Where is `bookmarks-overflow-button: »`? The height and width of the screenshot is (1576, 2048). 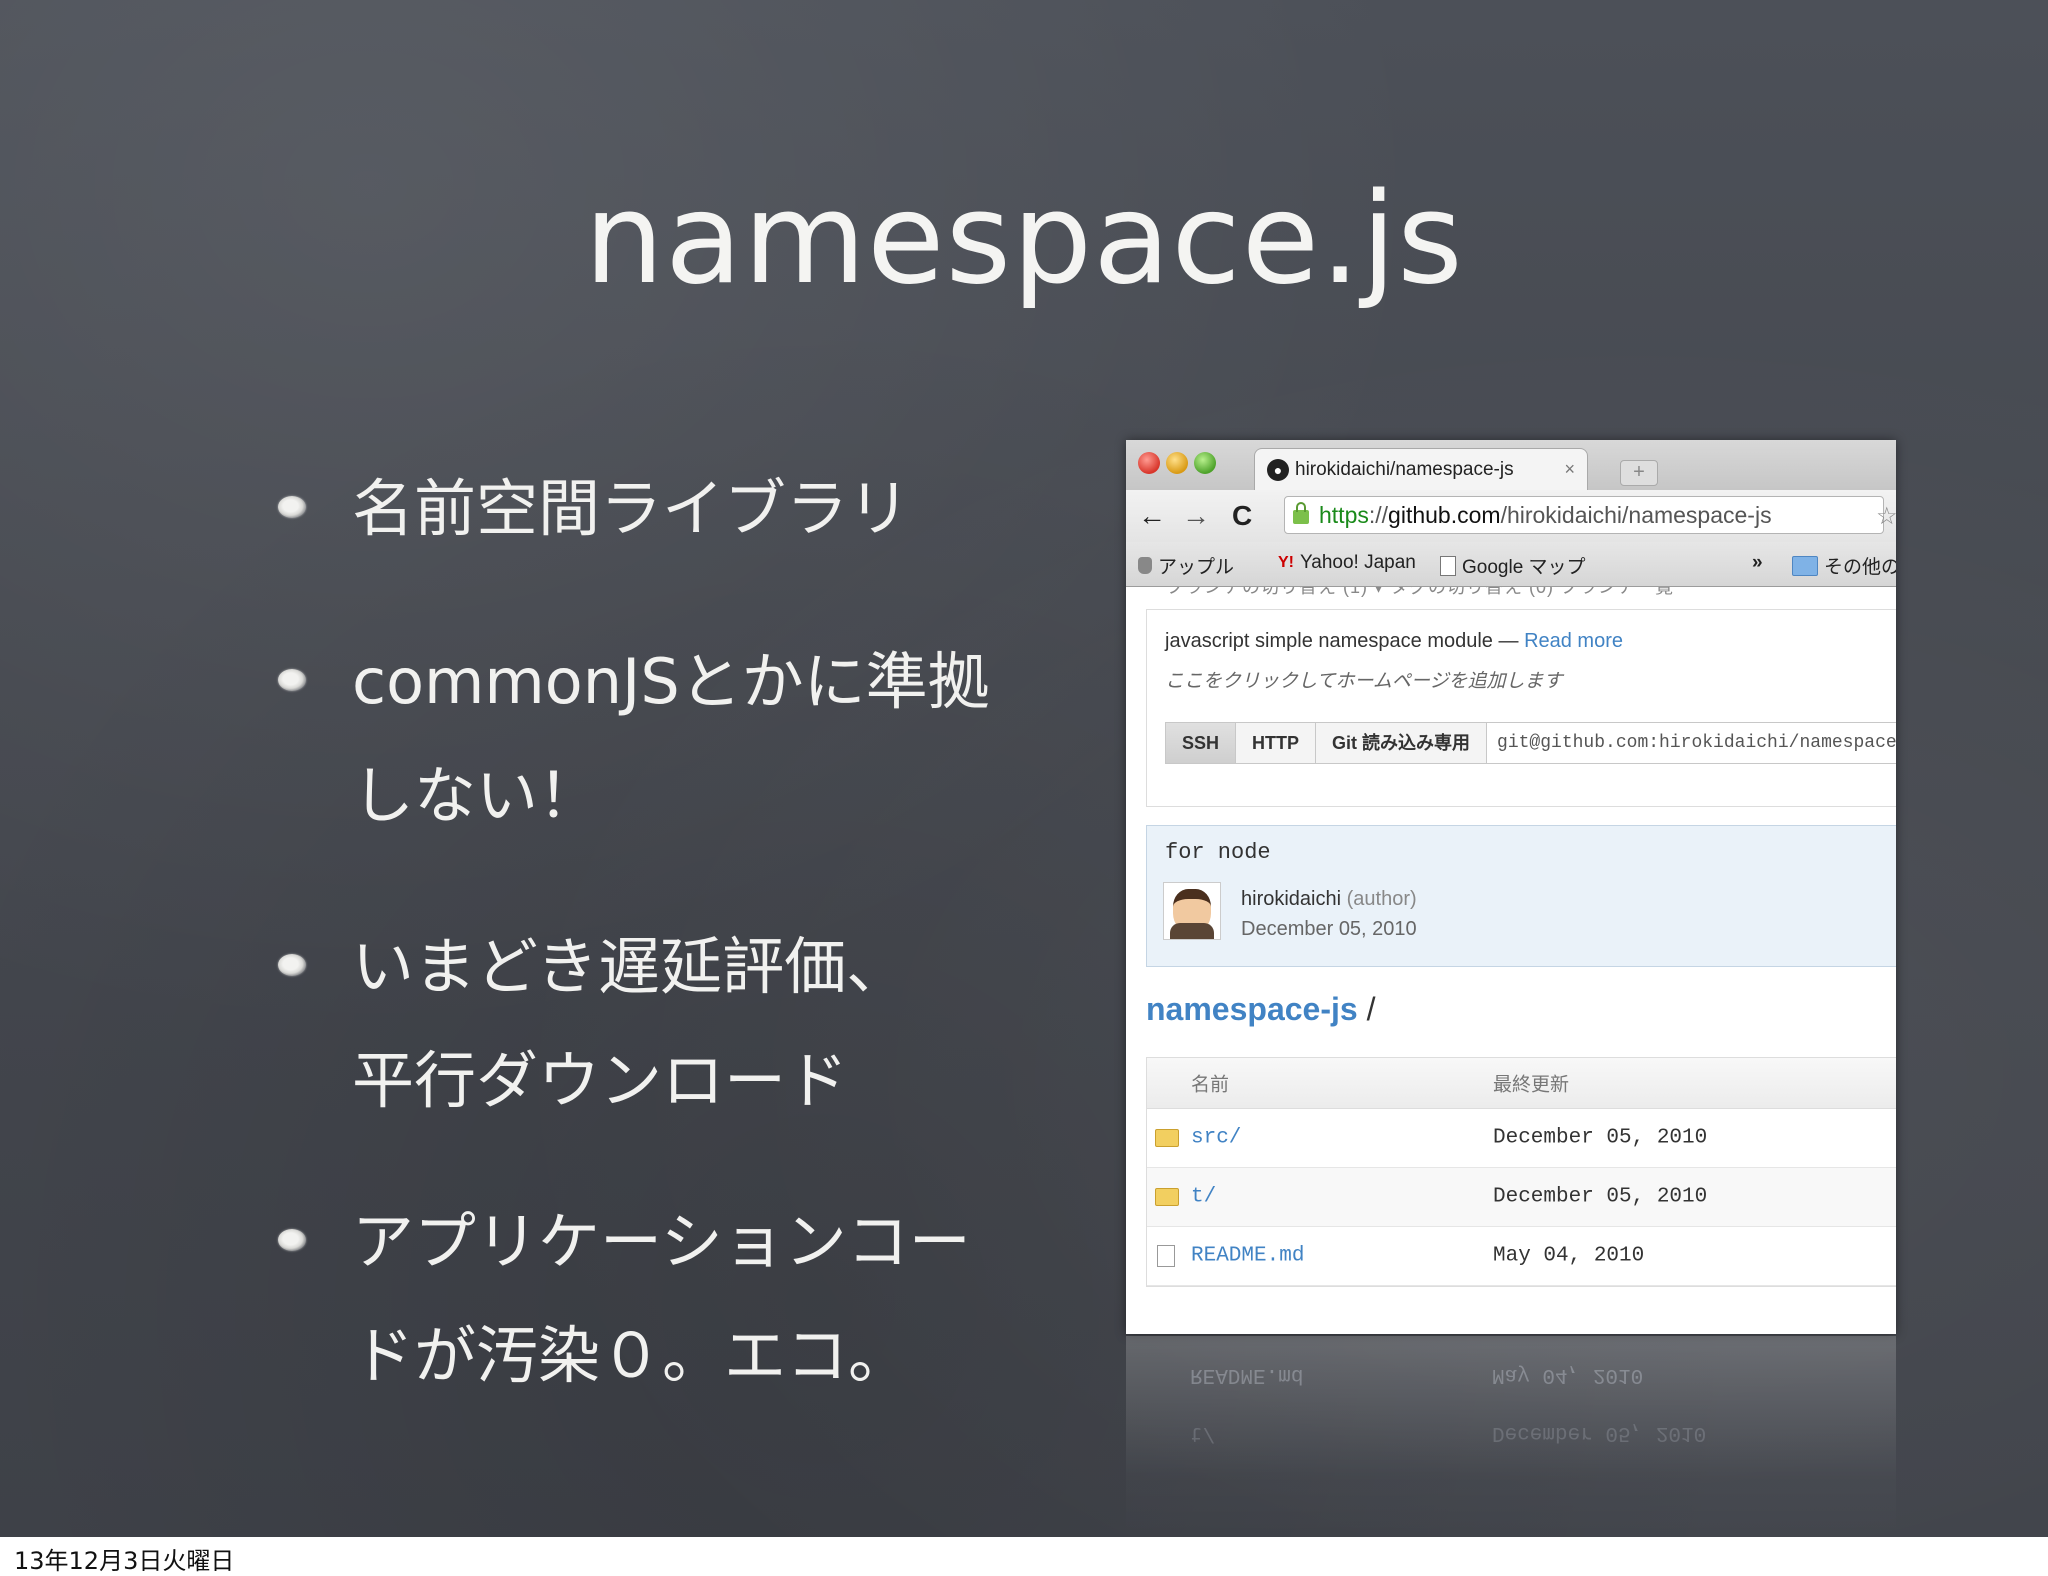
bookmarks-overflow-button: » is located at coordinates (1757, 563).